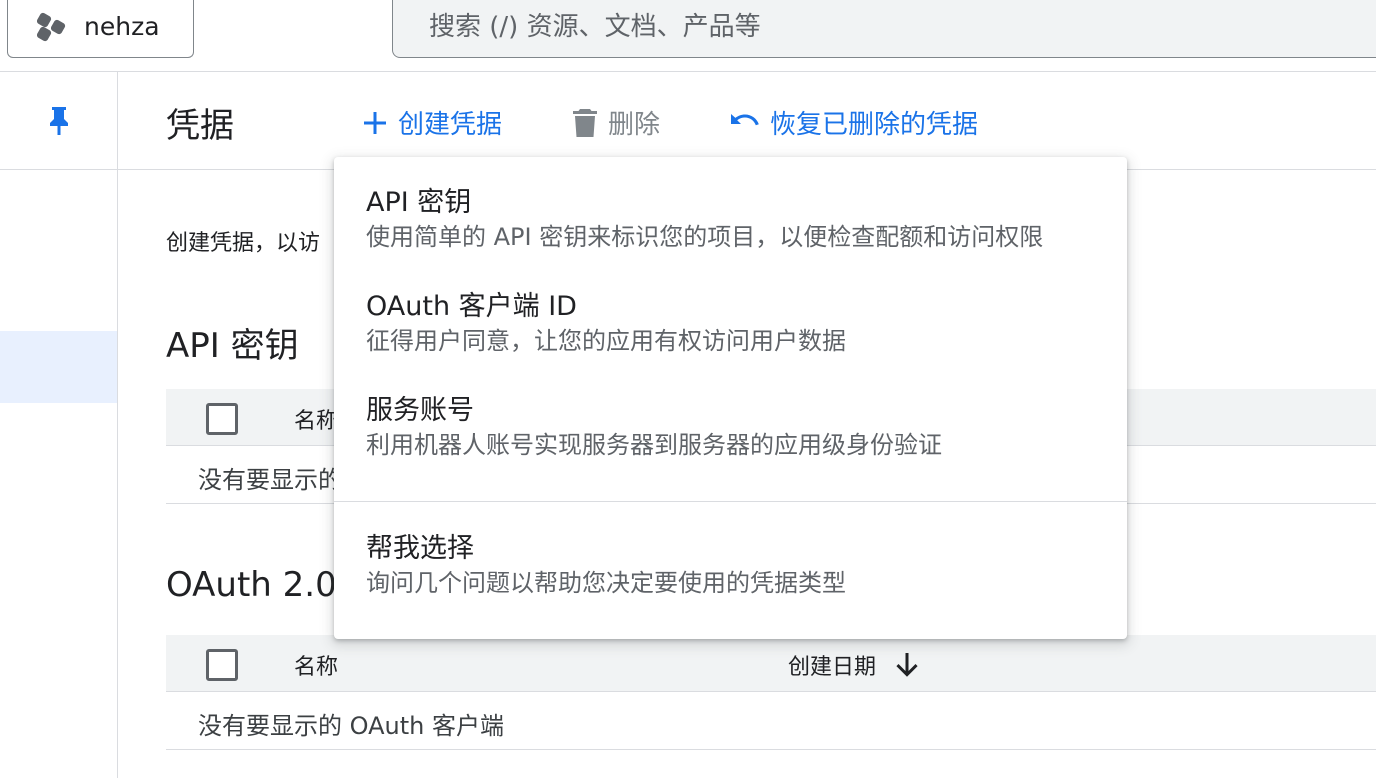 This screenshot has height=778, width=1376. What do you see at coordinates (832, 667) in the screenshot?
I see `created-date-label: 创建日期` at bounding box center [832, 667].